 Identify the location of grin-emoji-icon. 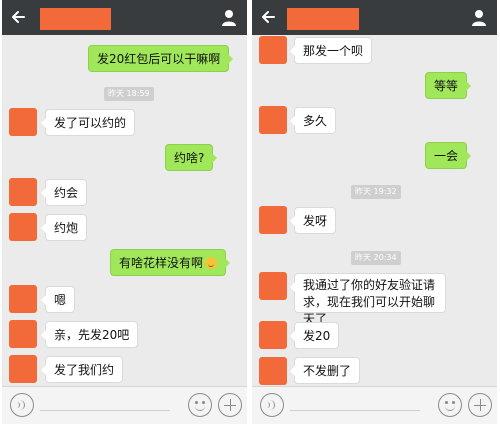
(211, 263).